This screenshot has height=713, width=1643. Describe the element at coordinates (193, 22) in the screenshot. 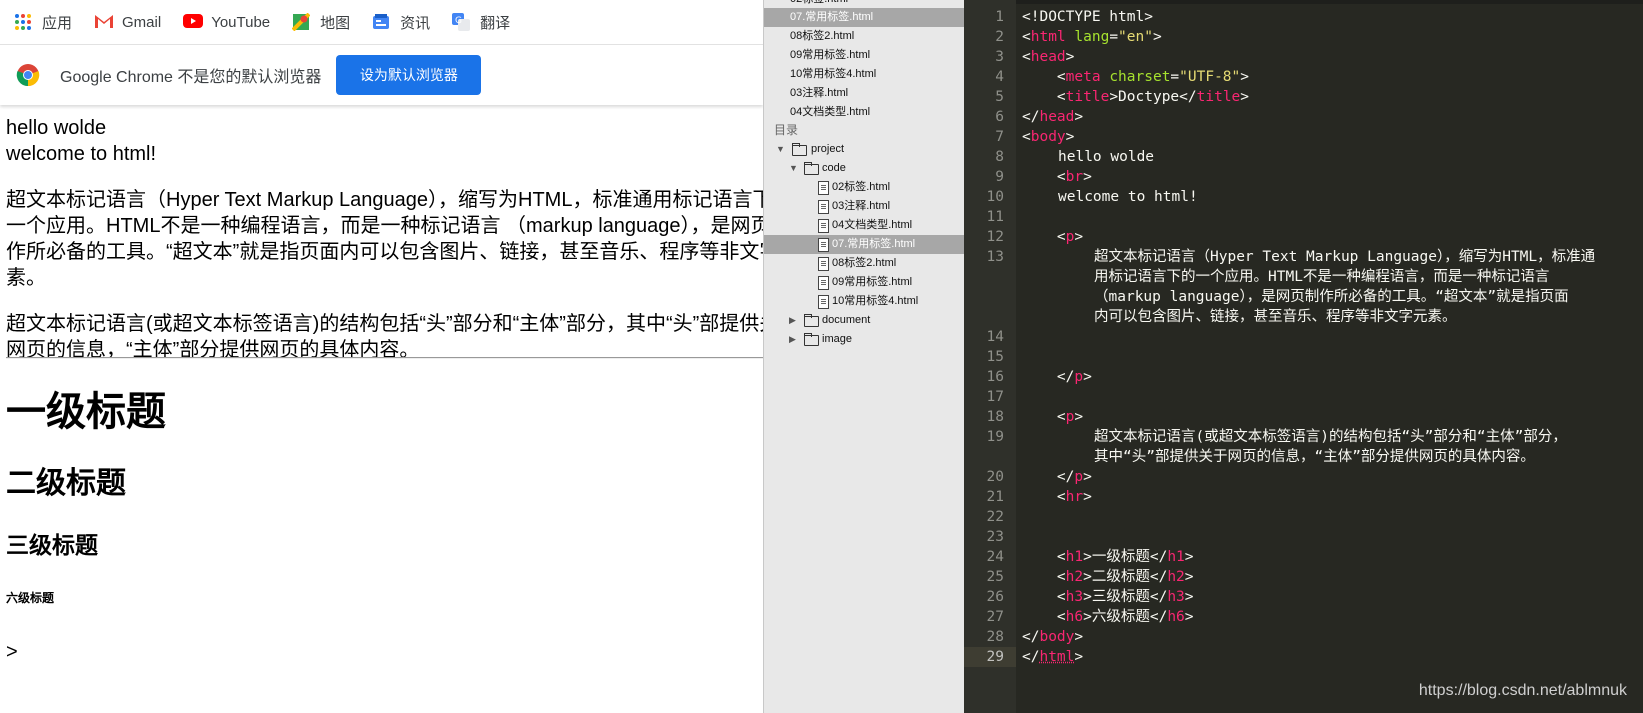

I see `youtube-icon` at that location.